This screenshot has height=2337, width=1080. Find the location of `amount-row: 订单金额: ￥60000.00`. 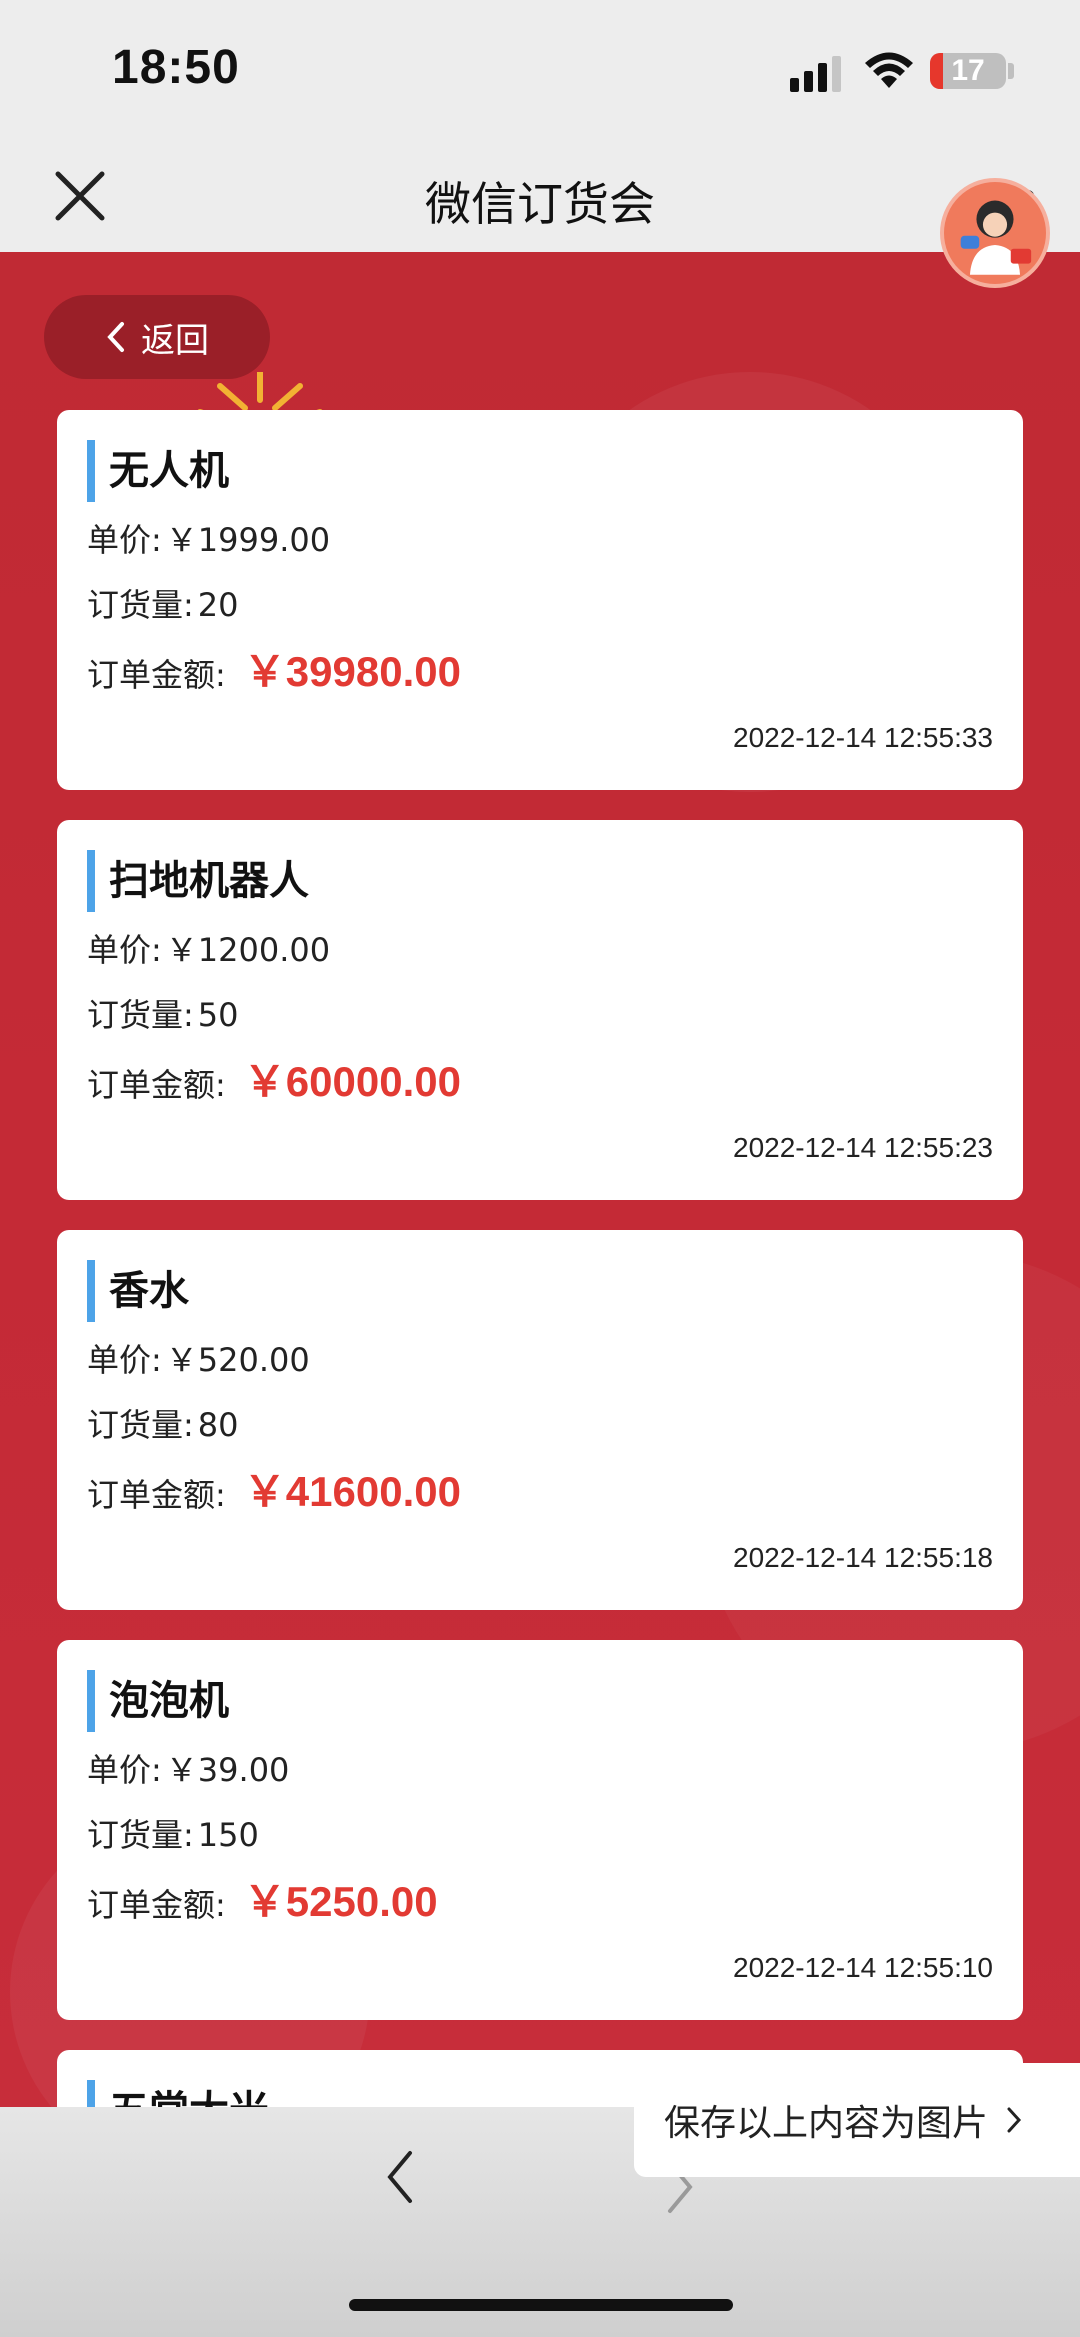

amount-row: 订单金额: ￥60000.00 is located at coordinates (274, 1083).